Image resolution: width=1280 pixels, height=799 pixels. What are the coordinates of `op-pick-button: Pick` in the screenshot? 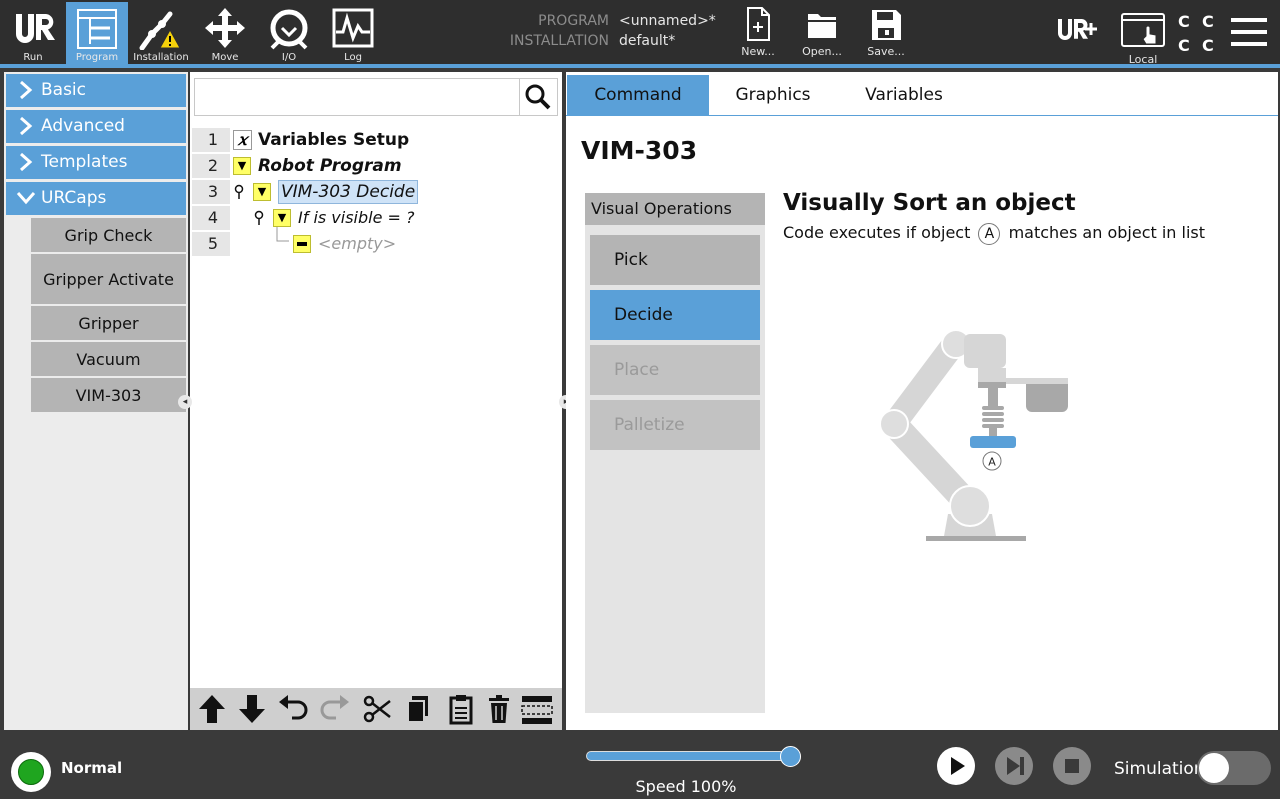 It's located at (675, 260).